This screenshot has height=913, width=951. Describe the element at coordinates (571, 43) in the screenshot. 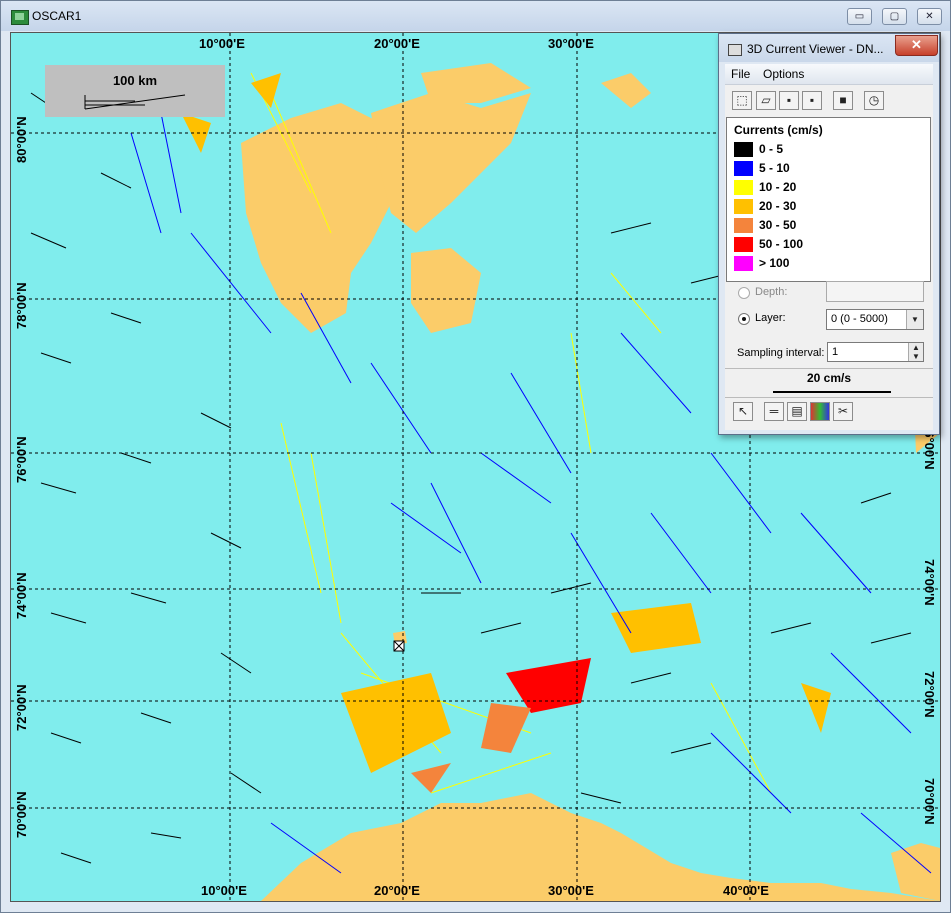

I see `lon-label-top: 30°00'E` at that location.